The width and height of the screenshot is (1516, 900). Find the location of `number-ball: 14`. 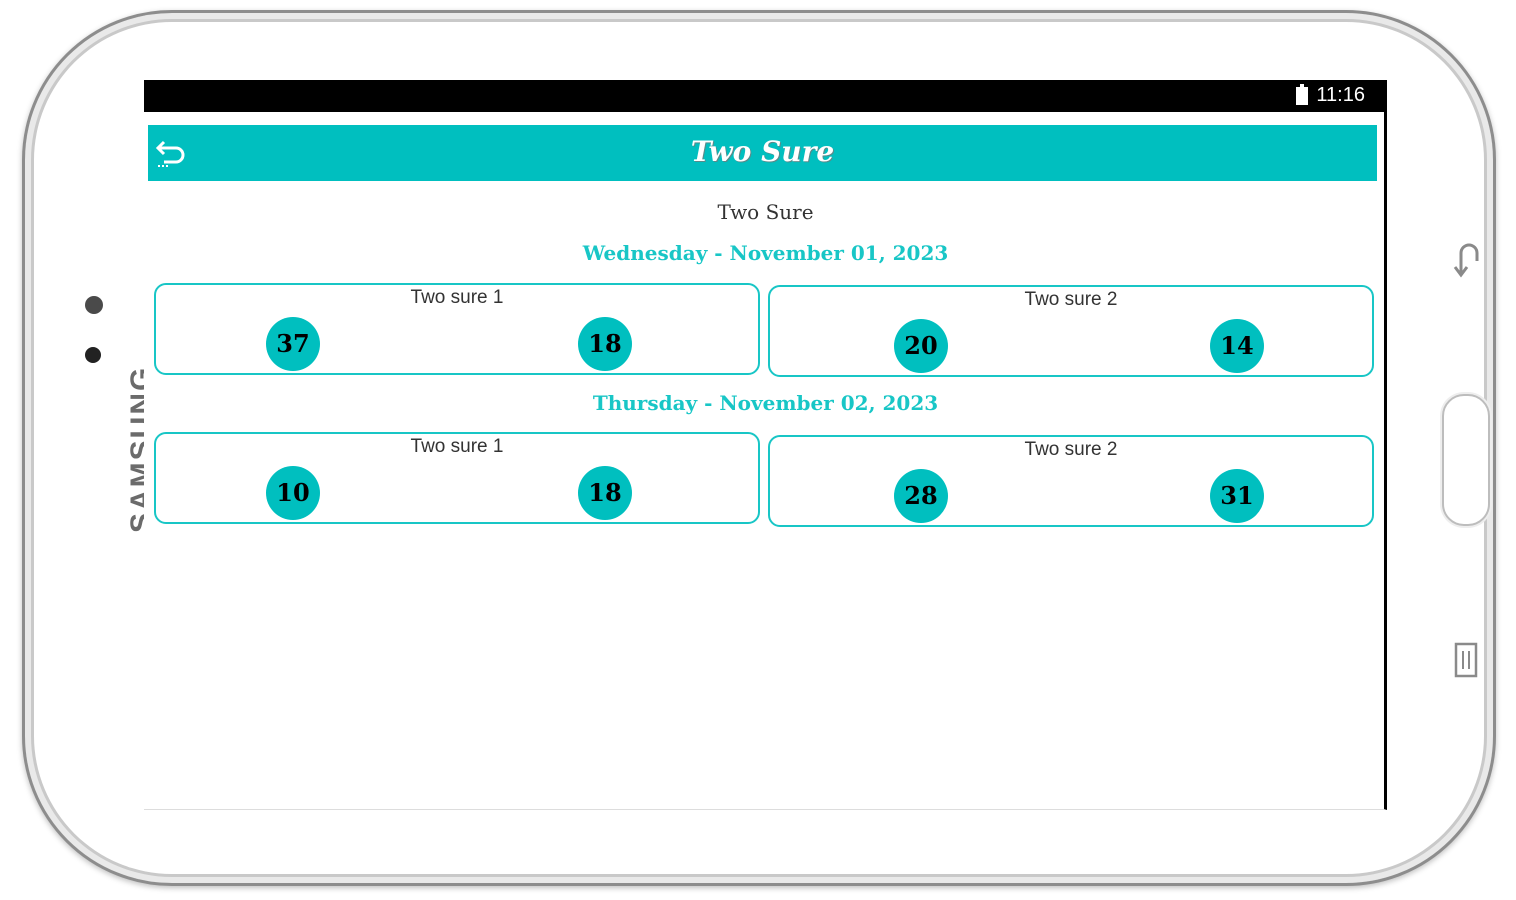

number-ball: 14 is located at coordinates (1237, 346).